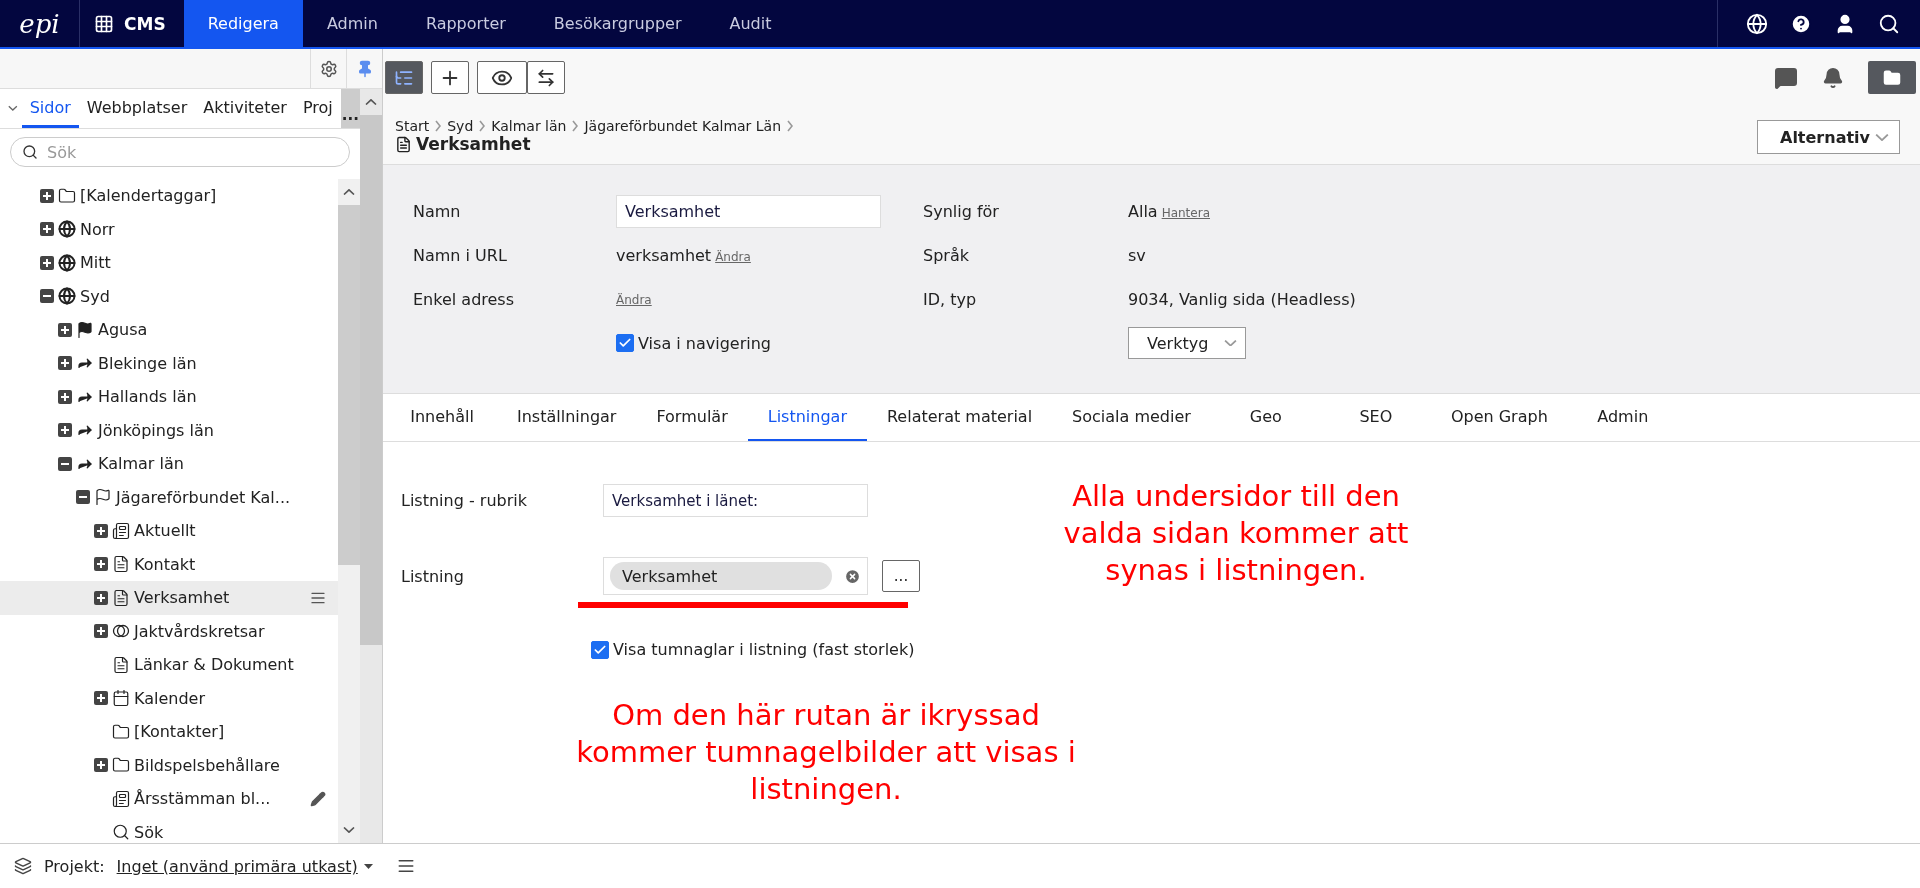 Image resolution: width=1920 pixels, height=888 pixels. What do you see at coordinates (473, 144) in the screenshot?
I see `page-title: Verksamhet` at bounding box center [473, 144].